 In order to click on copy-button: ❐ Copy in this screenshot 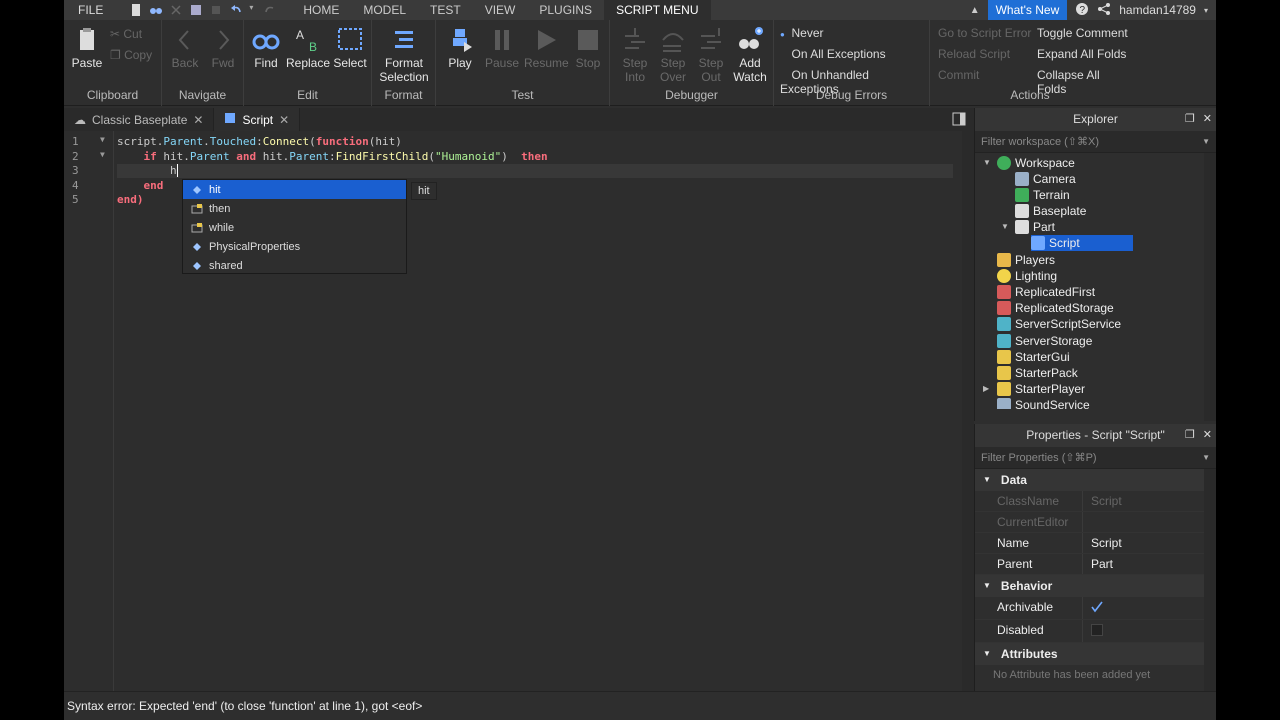, I will do `click(131, 55)`.